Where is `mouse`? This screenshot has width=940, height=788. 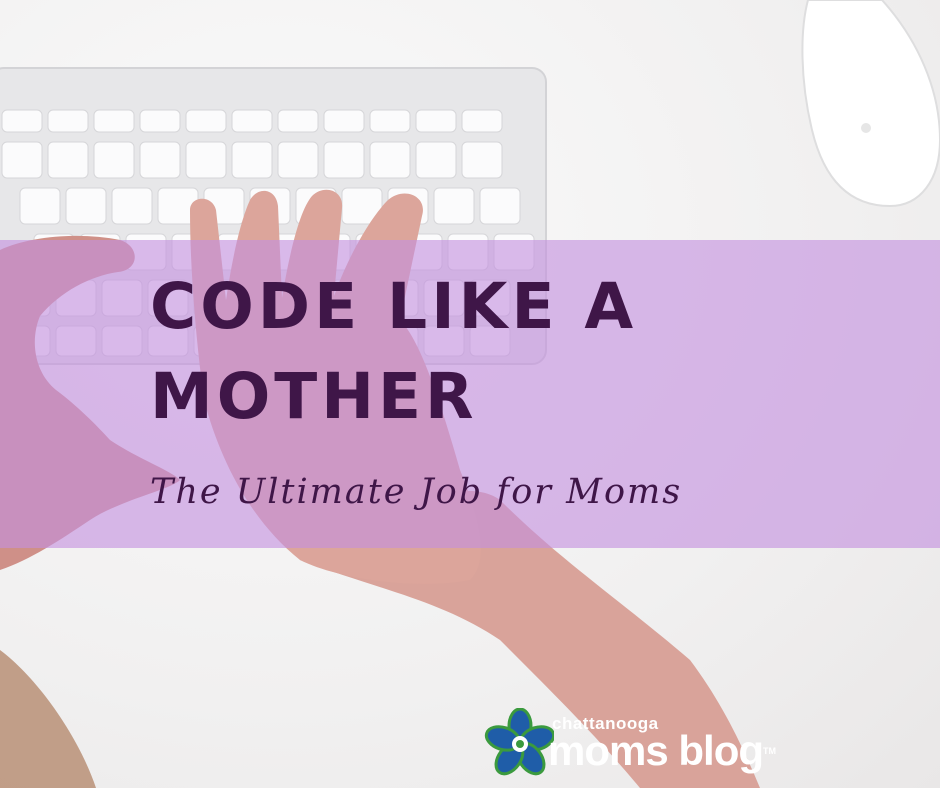
mouse is located at coordinates (870, 104).